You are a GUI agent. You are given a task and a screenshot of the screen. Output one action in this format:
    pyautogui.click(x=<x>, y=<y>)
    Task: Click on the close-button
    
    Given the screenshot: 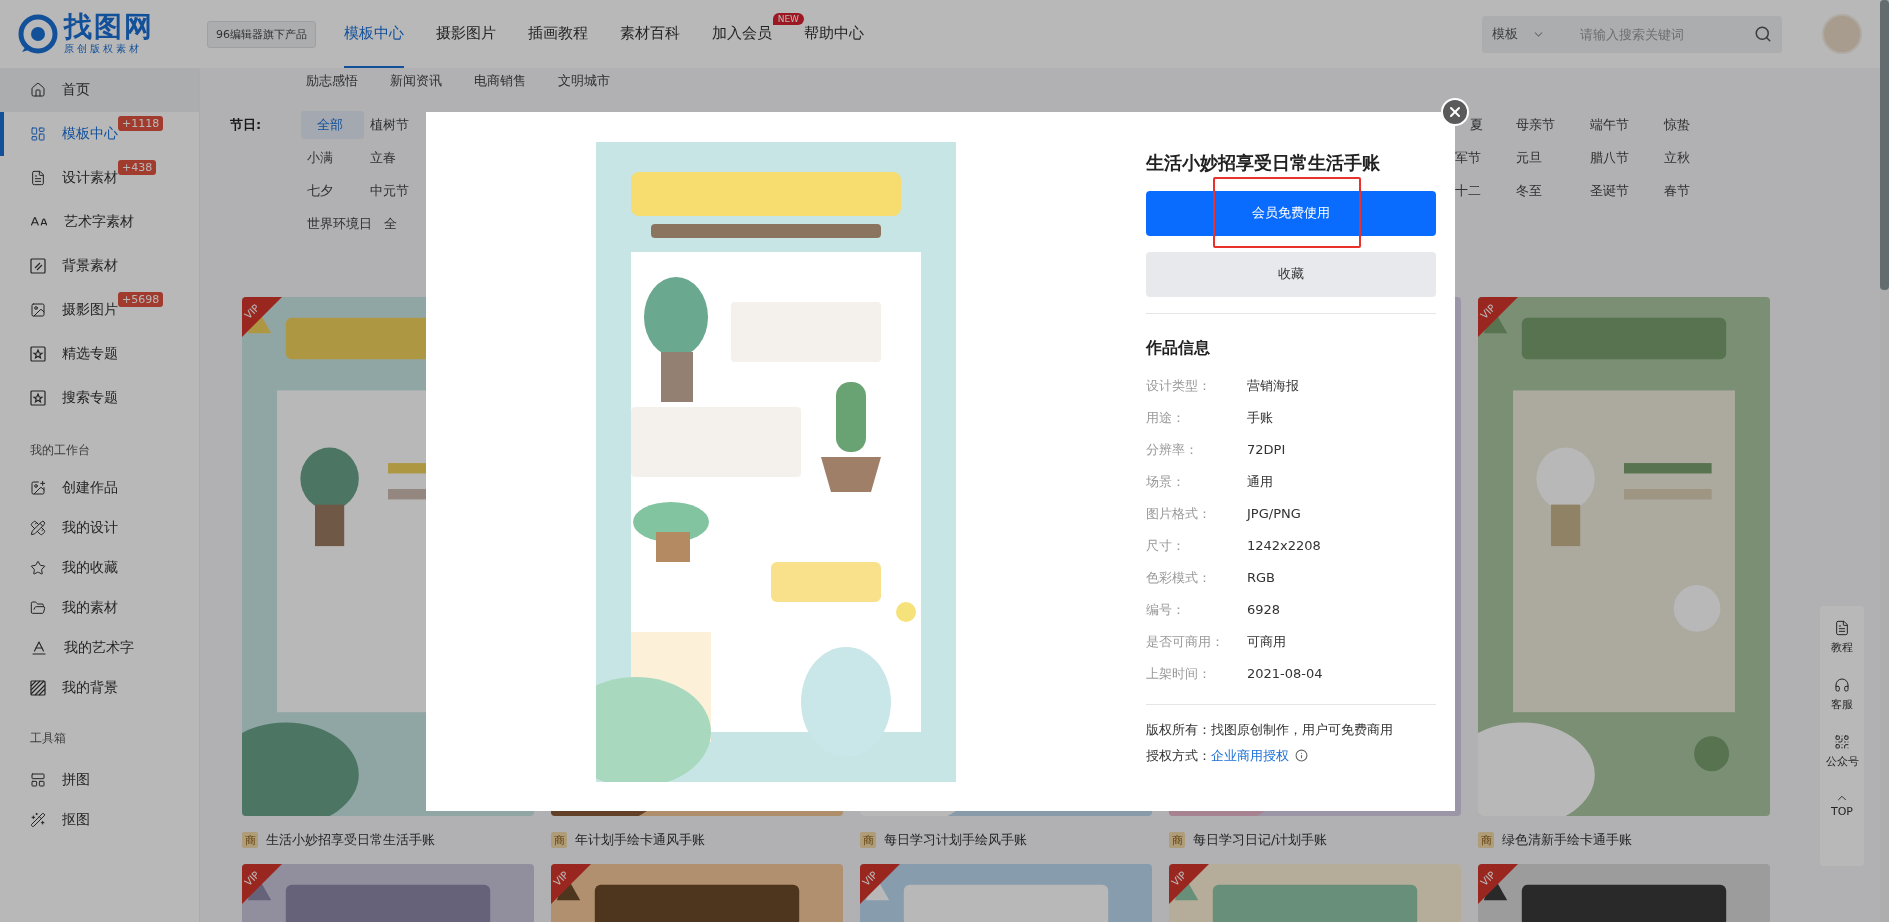 What is the action you would take?
    pyautogui.click(x=1455, y=111)
    